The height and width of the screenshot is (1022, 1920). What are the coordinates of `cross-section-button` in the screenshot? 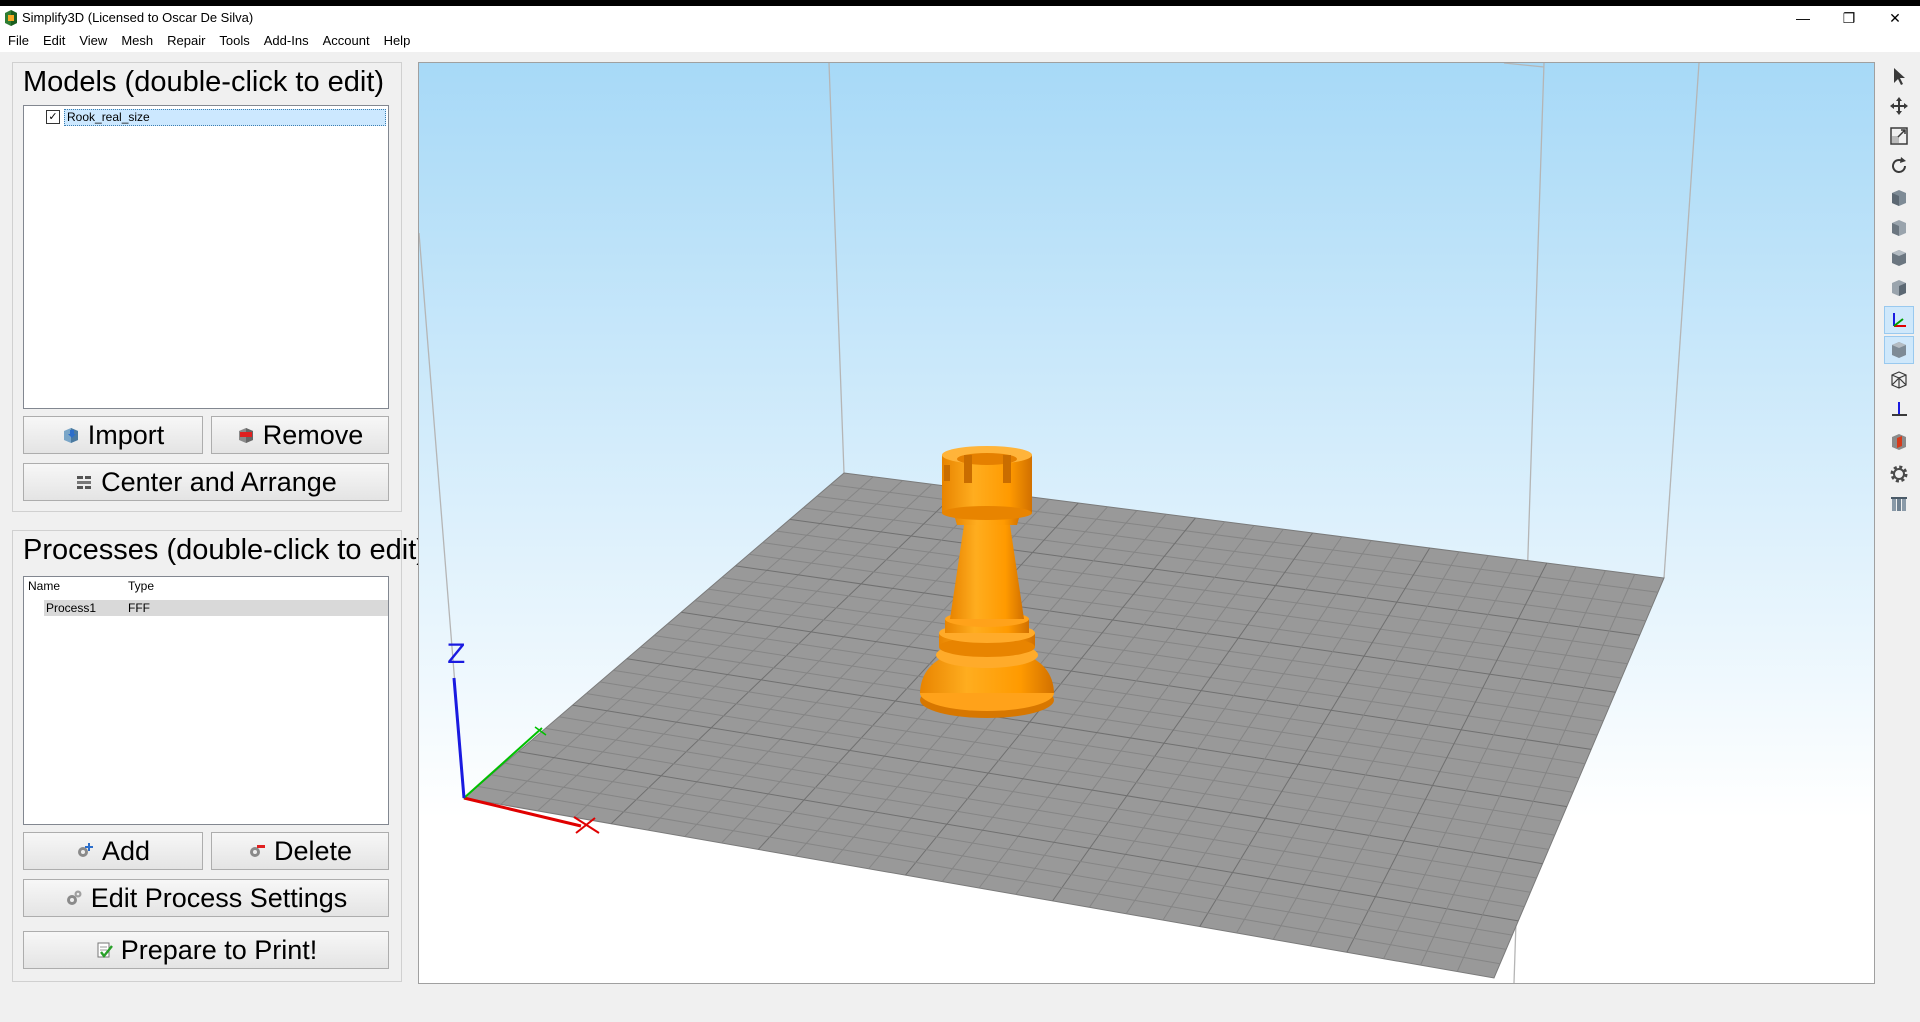 It's located at (1899, 442).